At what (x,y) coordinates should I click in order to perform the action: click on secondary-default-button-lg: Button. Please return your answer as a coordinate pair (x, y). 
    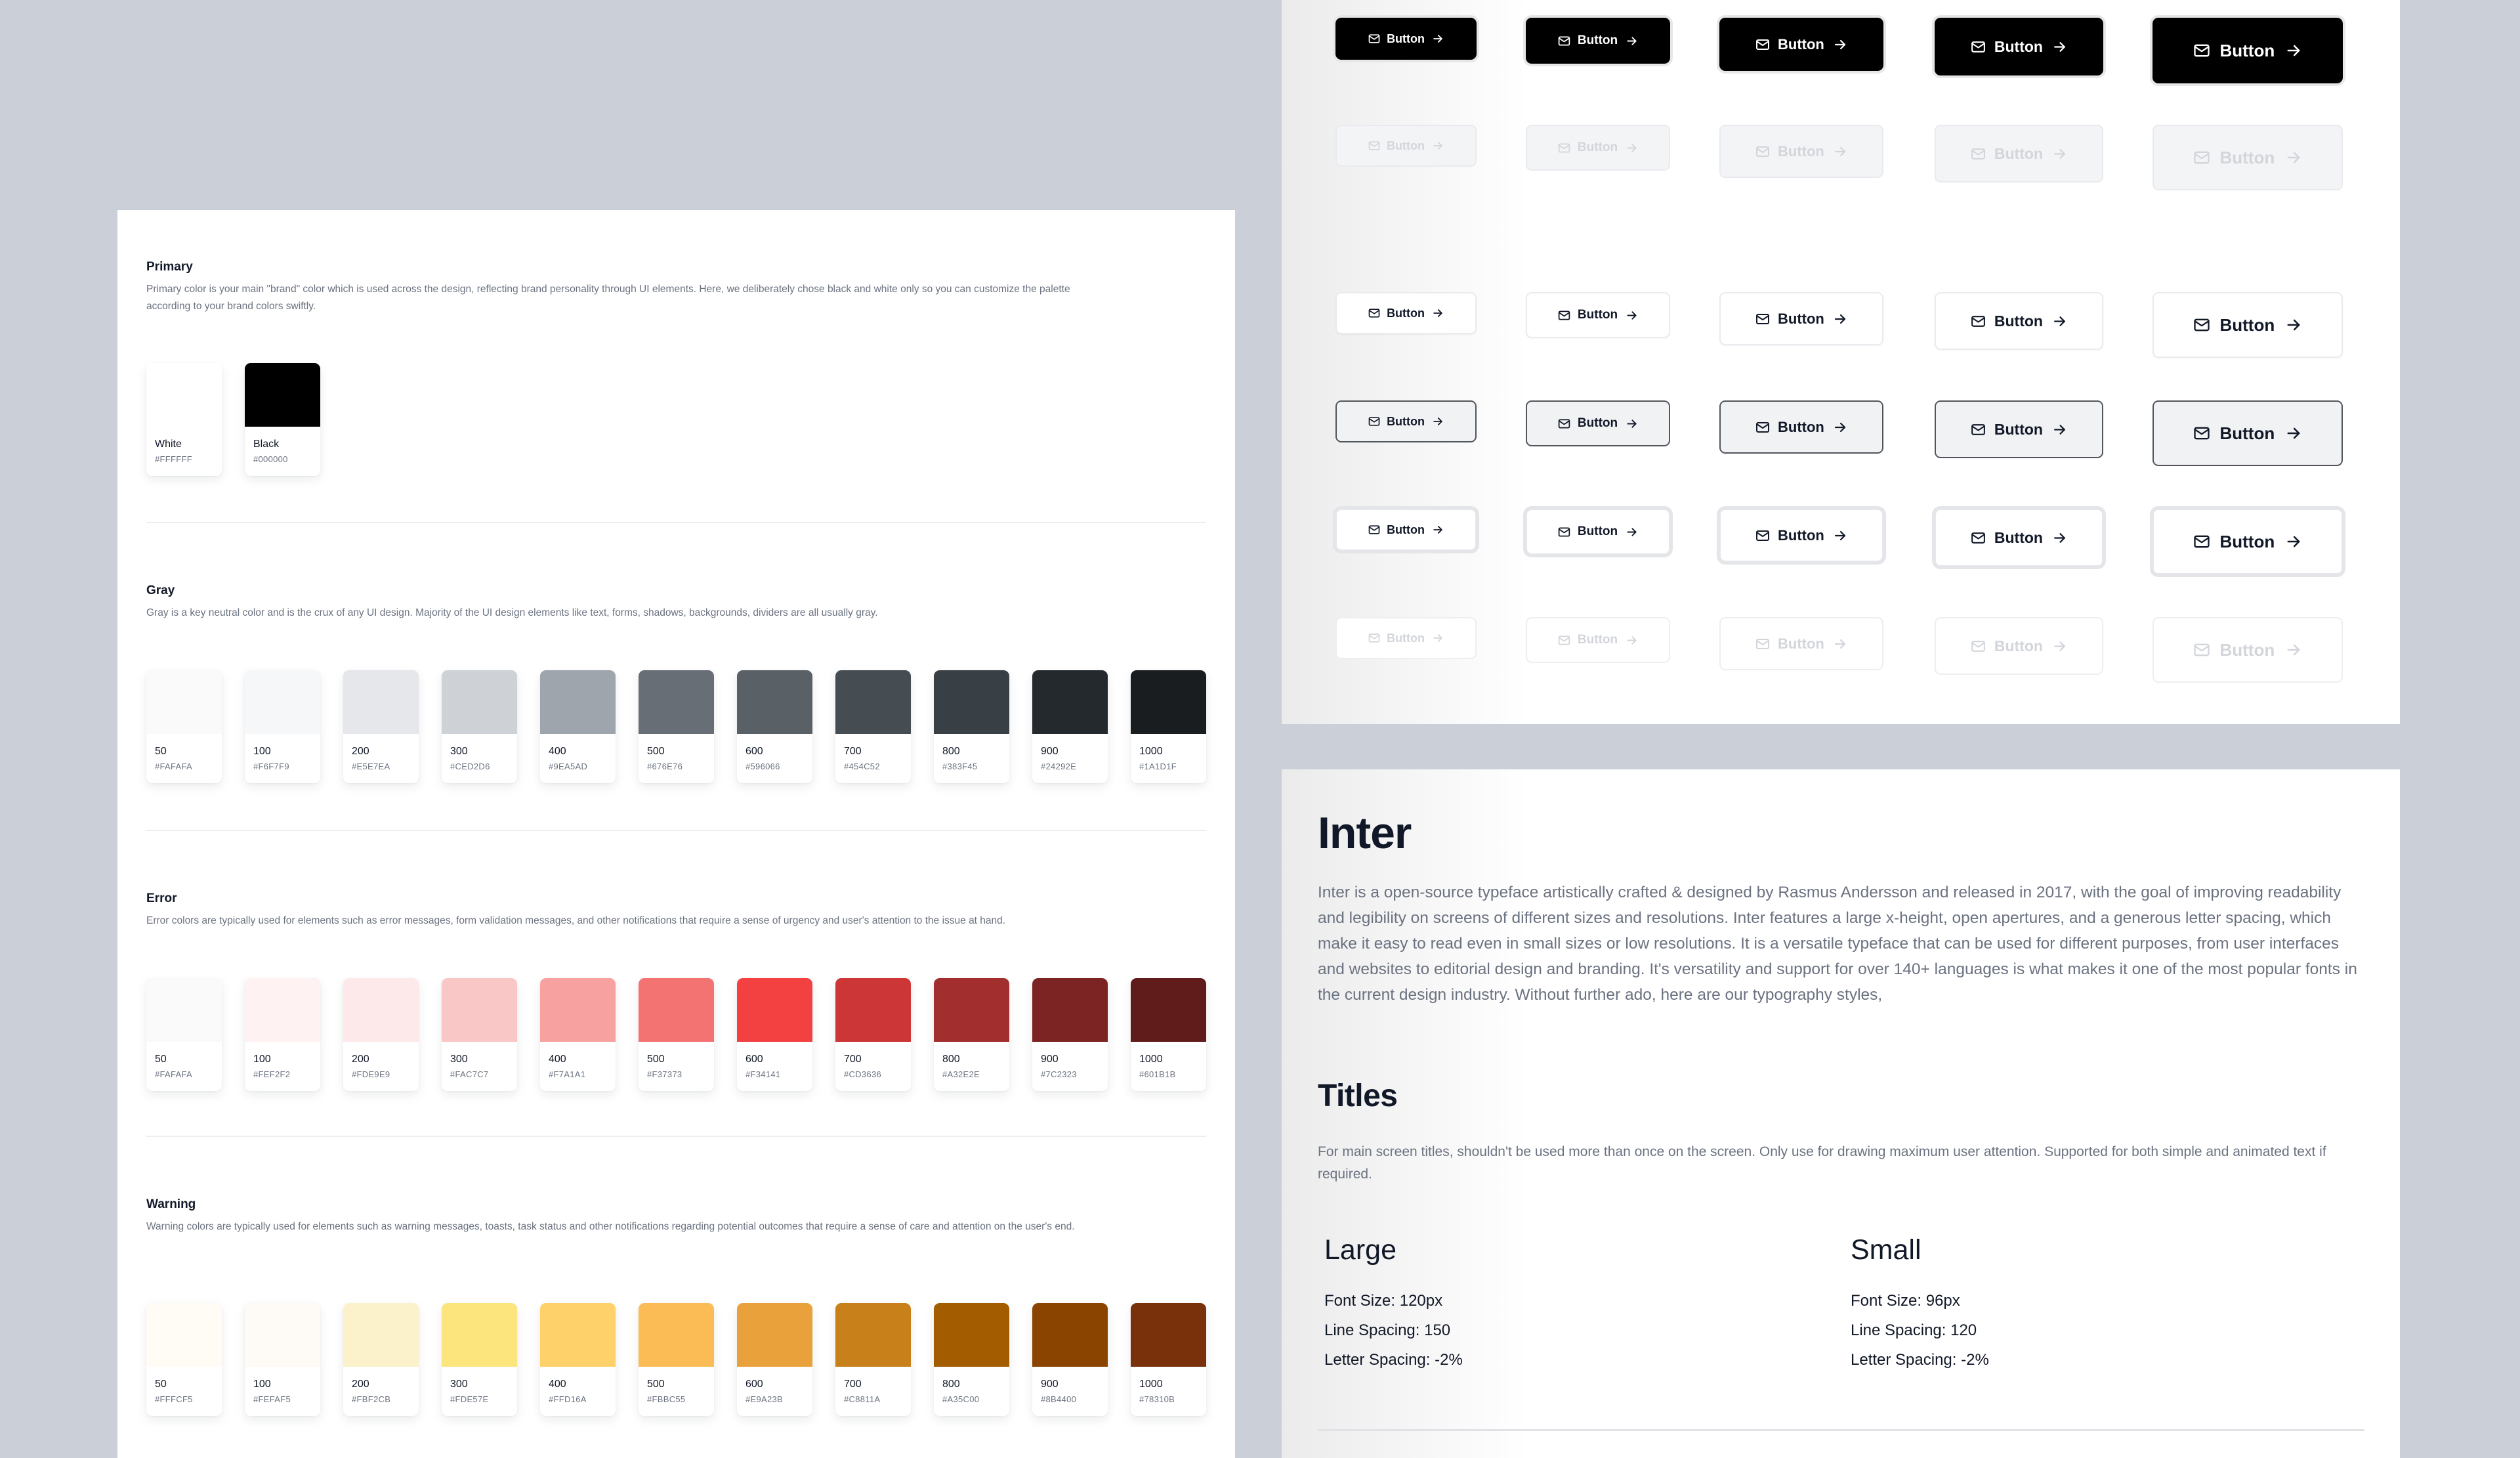
    Looking at the image, I should click on (2019, 321).